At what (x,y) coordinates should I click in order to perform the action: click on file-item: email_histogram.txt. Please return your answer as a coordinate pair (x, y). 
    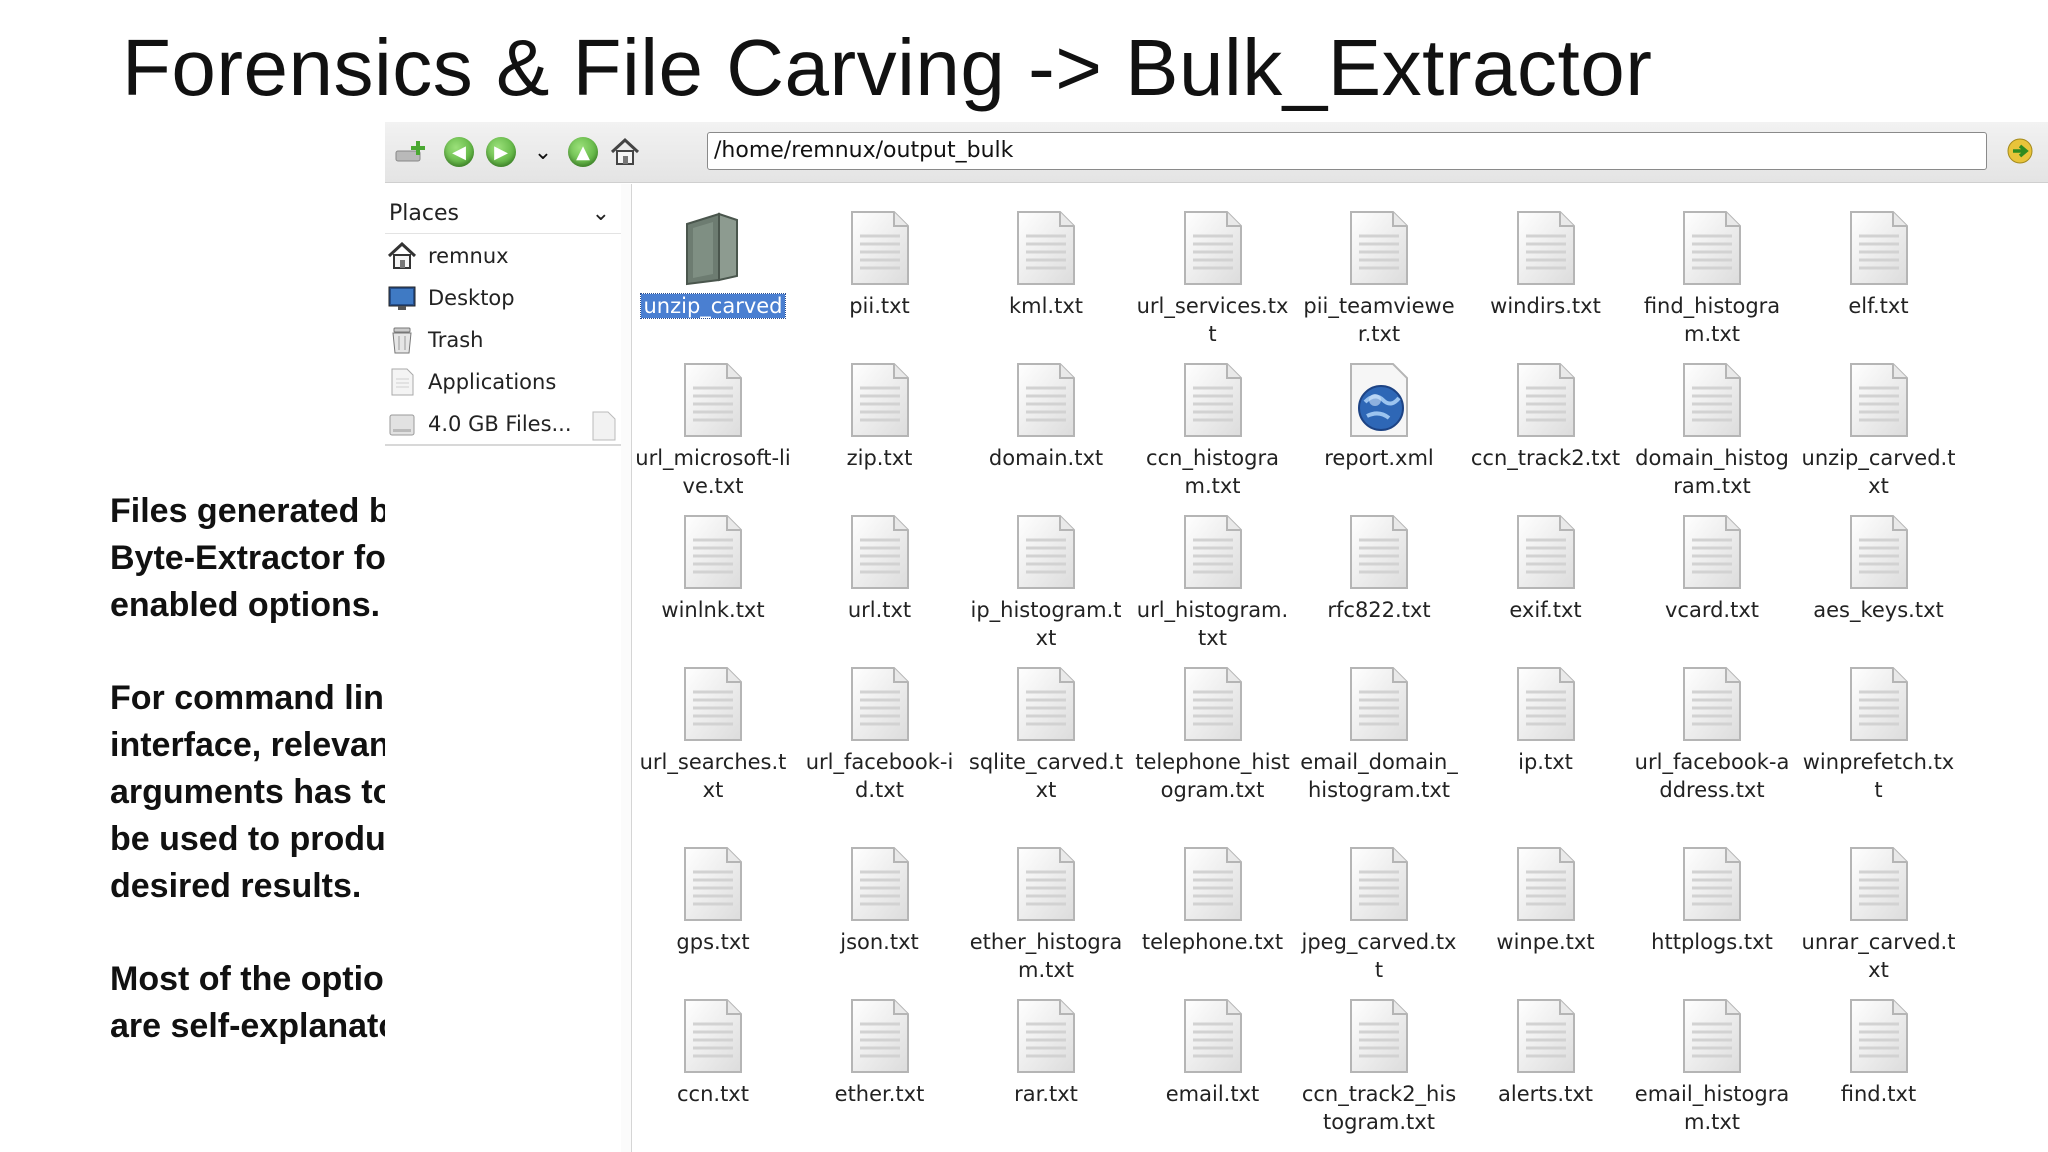
    Looking at the image, I should click on (1712, 1067).